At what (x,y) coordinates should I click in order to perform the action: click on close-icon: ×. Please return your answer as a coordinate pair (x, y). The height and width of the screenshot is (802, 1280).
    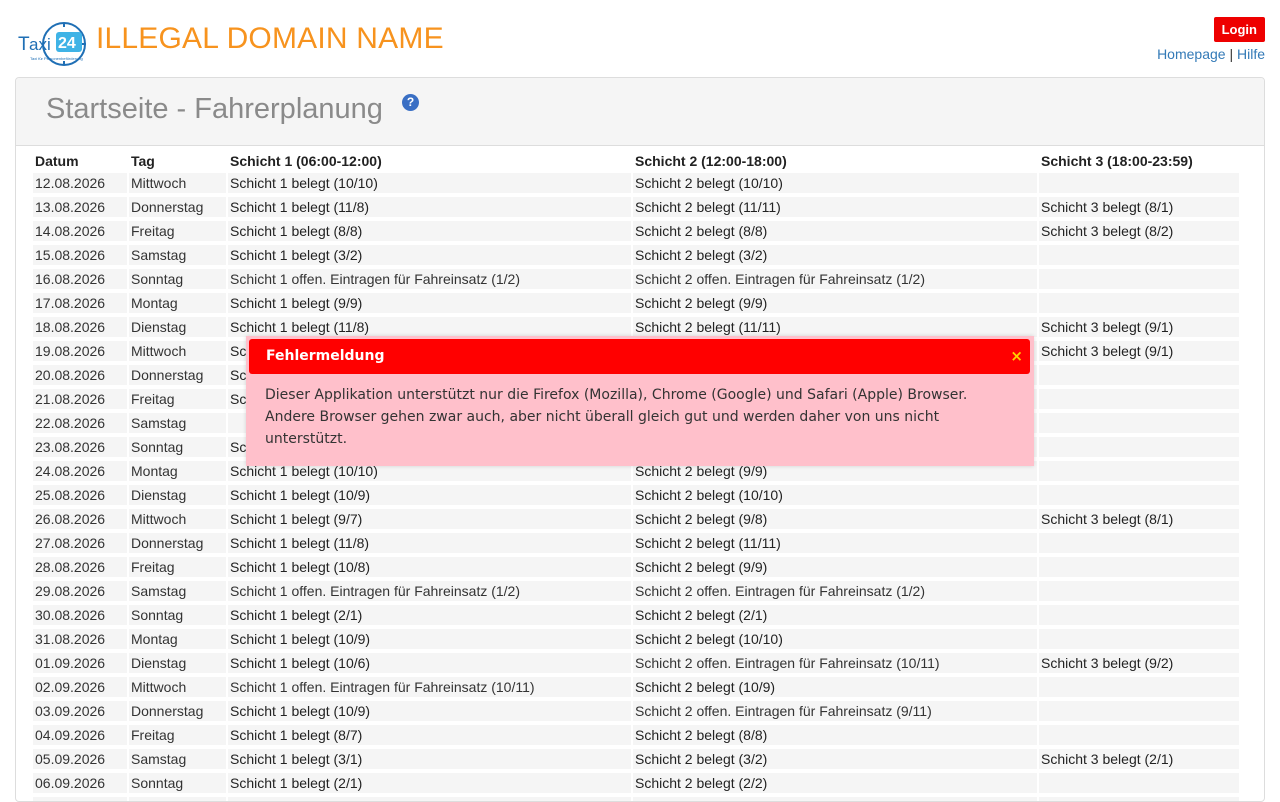
    Looking at the image, I should click on (1016, 356).